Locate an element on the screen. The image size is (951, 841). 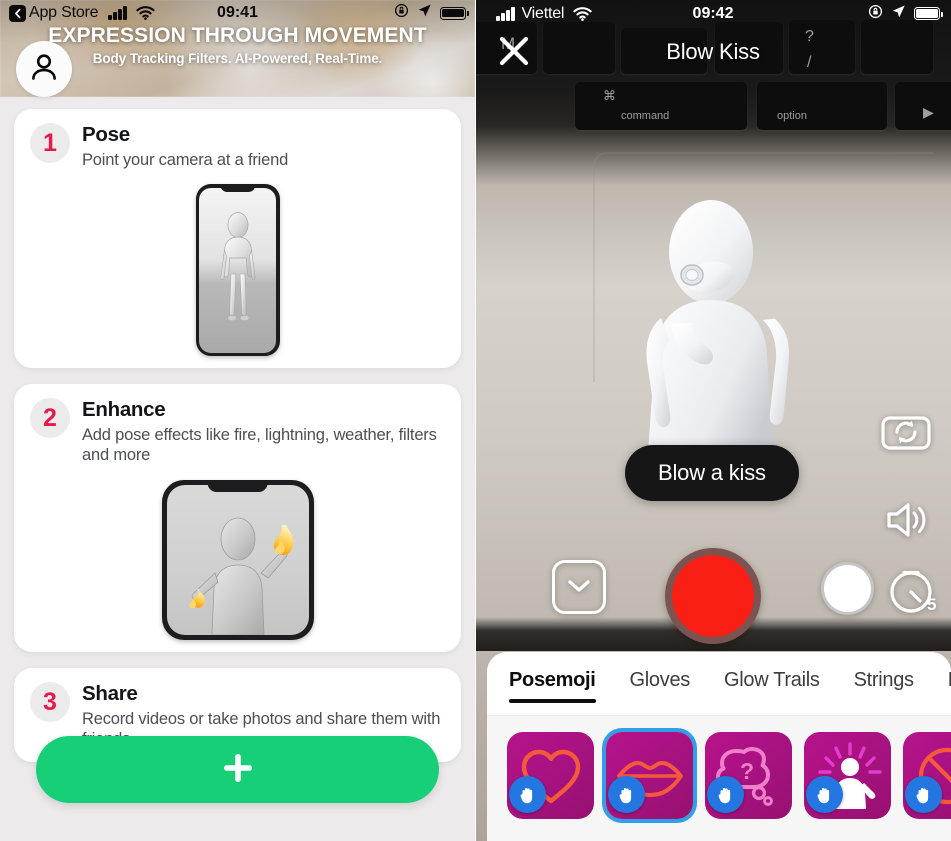
step-title: Enhance is located at coordinates (124, 410).